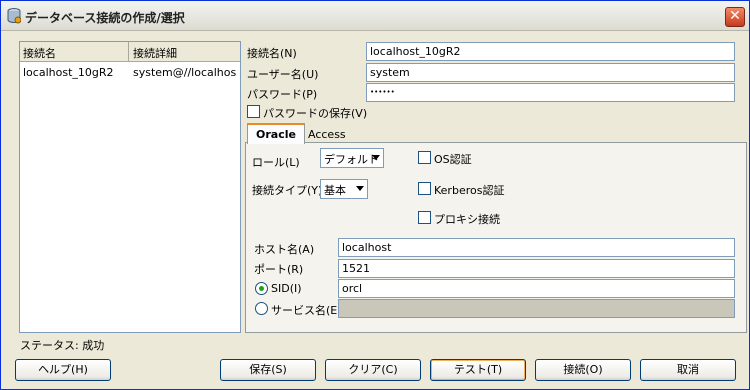  Describe the element at coordinates (276, 162) in the screenshot. I see `role-label: ロール(L)` at that location.